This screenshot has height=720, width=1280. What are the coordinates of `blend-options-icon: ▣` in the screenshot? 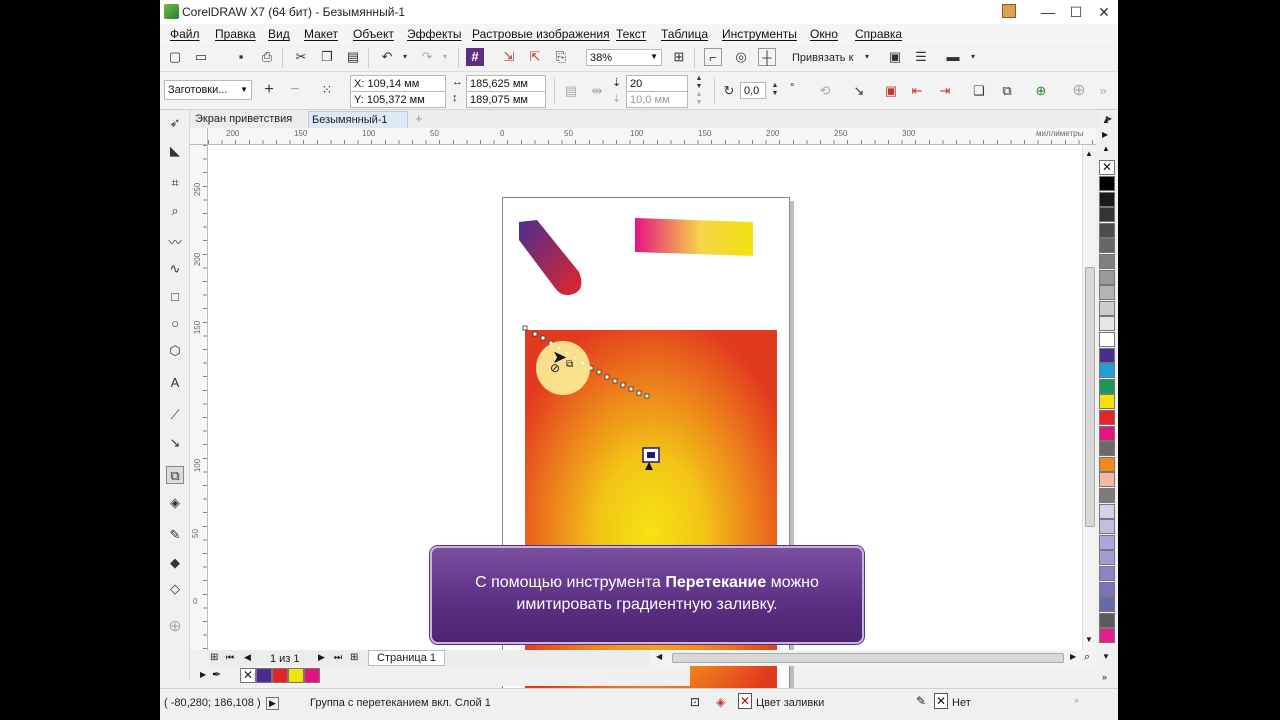 It's located at (891, 91).